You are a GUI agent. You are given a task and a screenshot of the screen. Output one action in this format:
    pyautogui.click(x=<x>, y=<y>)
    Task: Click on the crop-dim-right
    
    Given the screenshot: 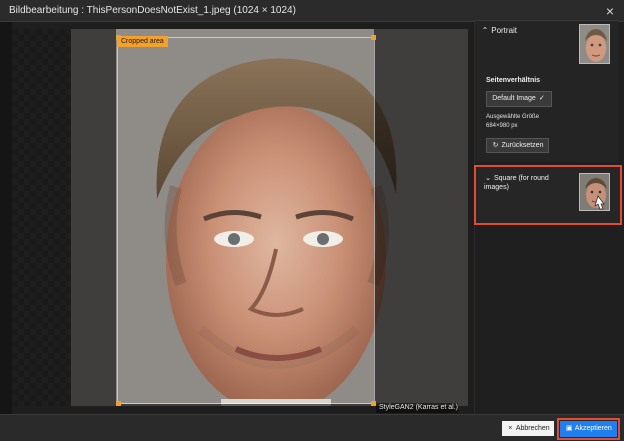 What is the action you would take?
    pyautogui.click(x=421, y=217)
    